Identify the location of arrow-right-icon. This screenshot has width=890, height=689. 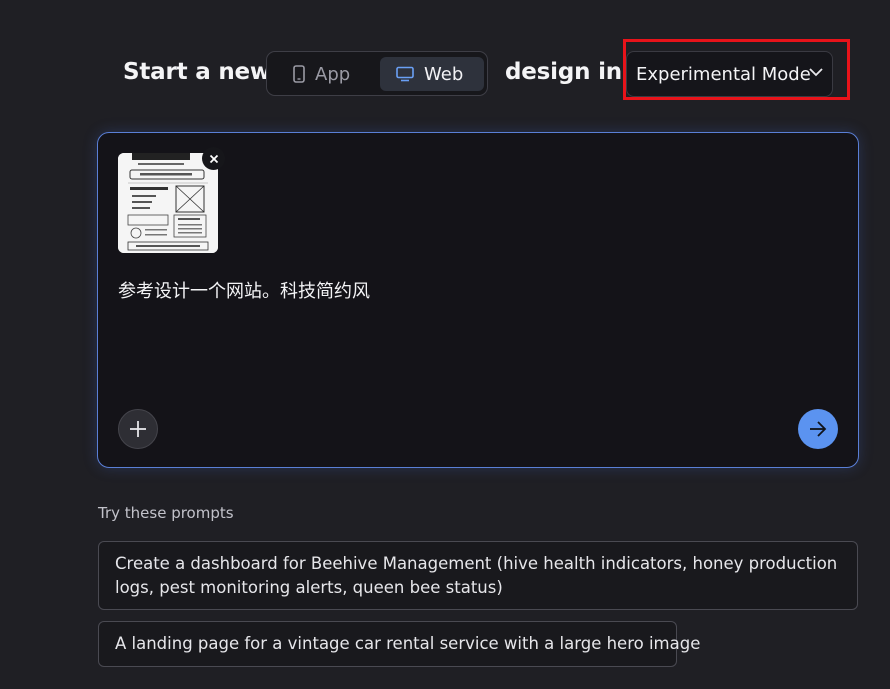
(818, 429).